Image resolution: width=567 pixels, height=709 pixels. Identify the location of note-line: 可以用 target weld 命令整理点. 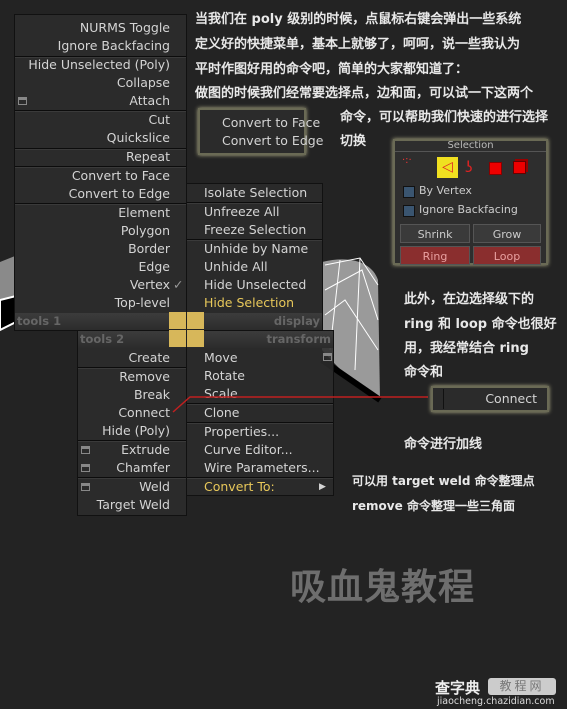
(443, 481).